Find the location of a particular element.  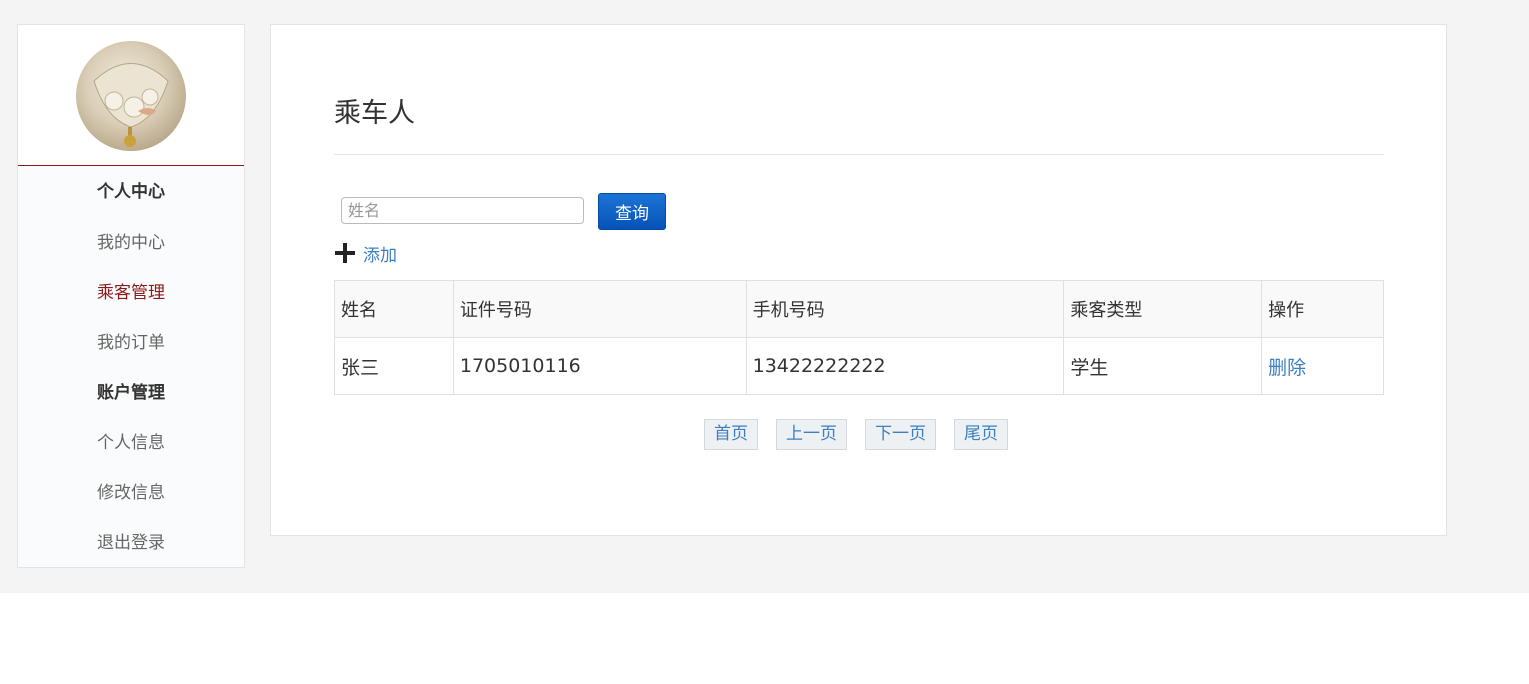

cell-phone: 13422222222 is located at coordinates (905, 366).